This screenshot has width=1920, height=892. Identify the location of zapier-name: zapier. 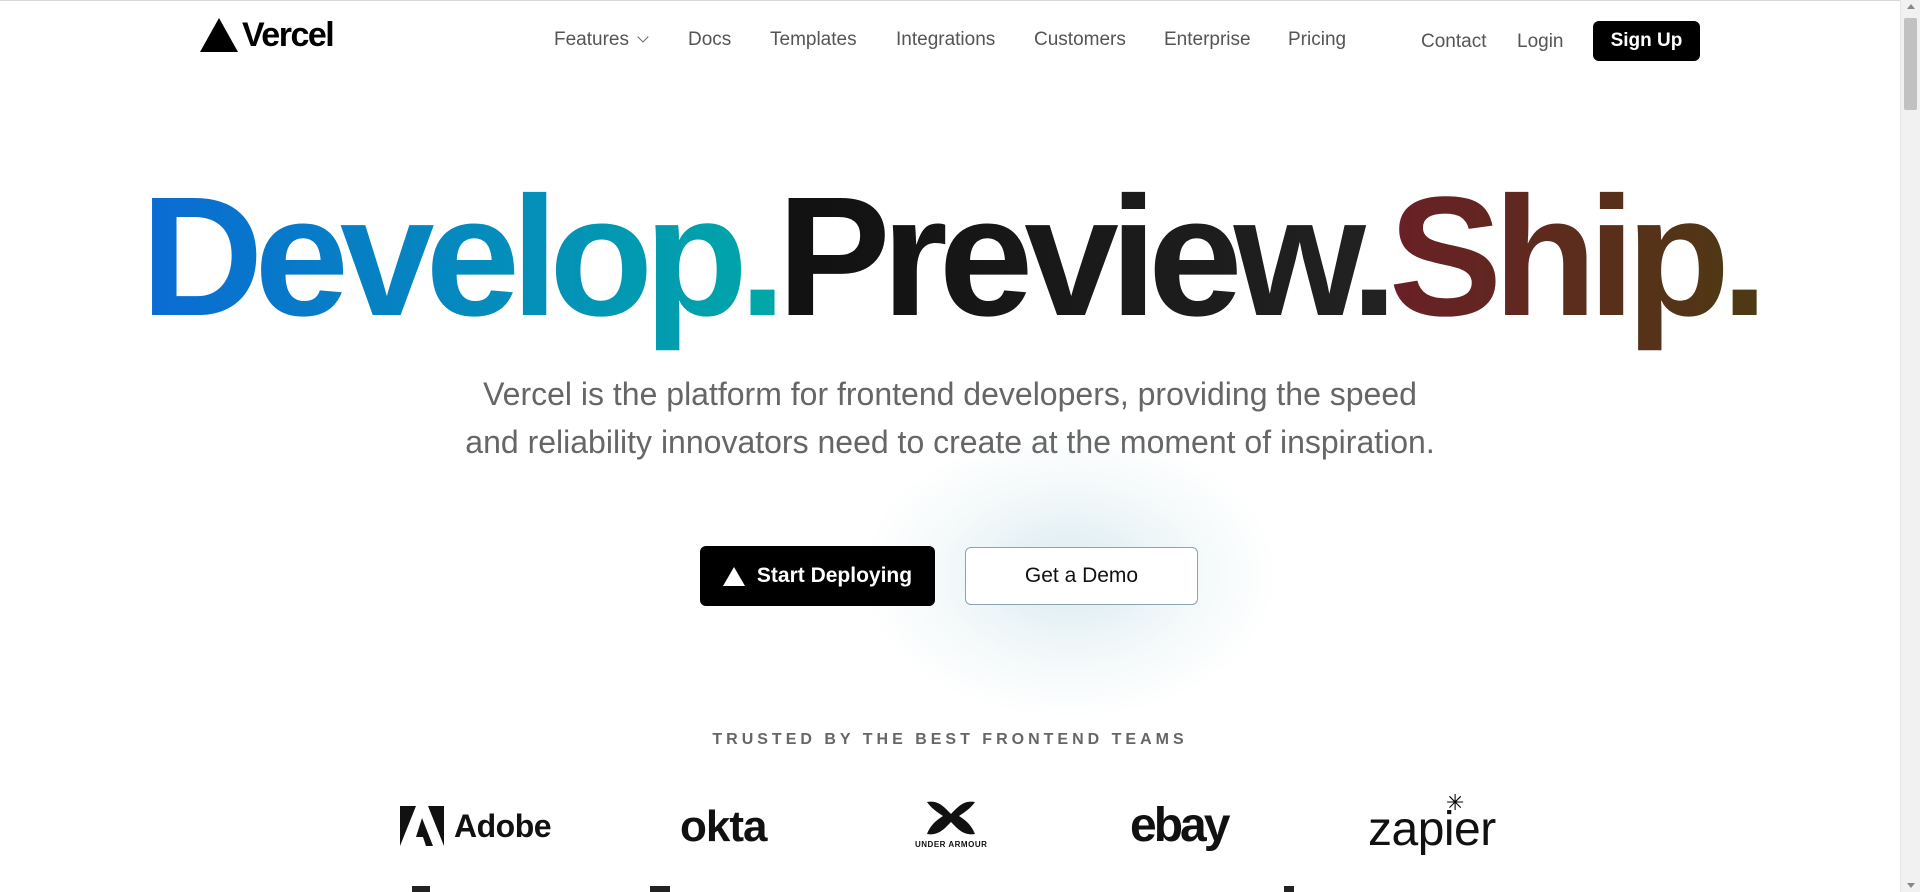
(1432, 829).